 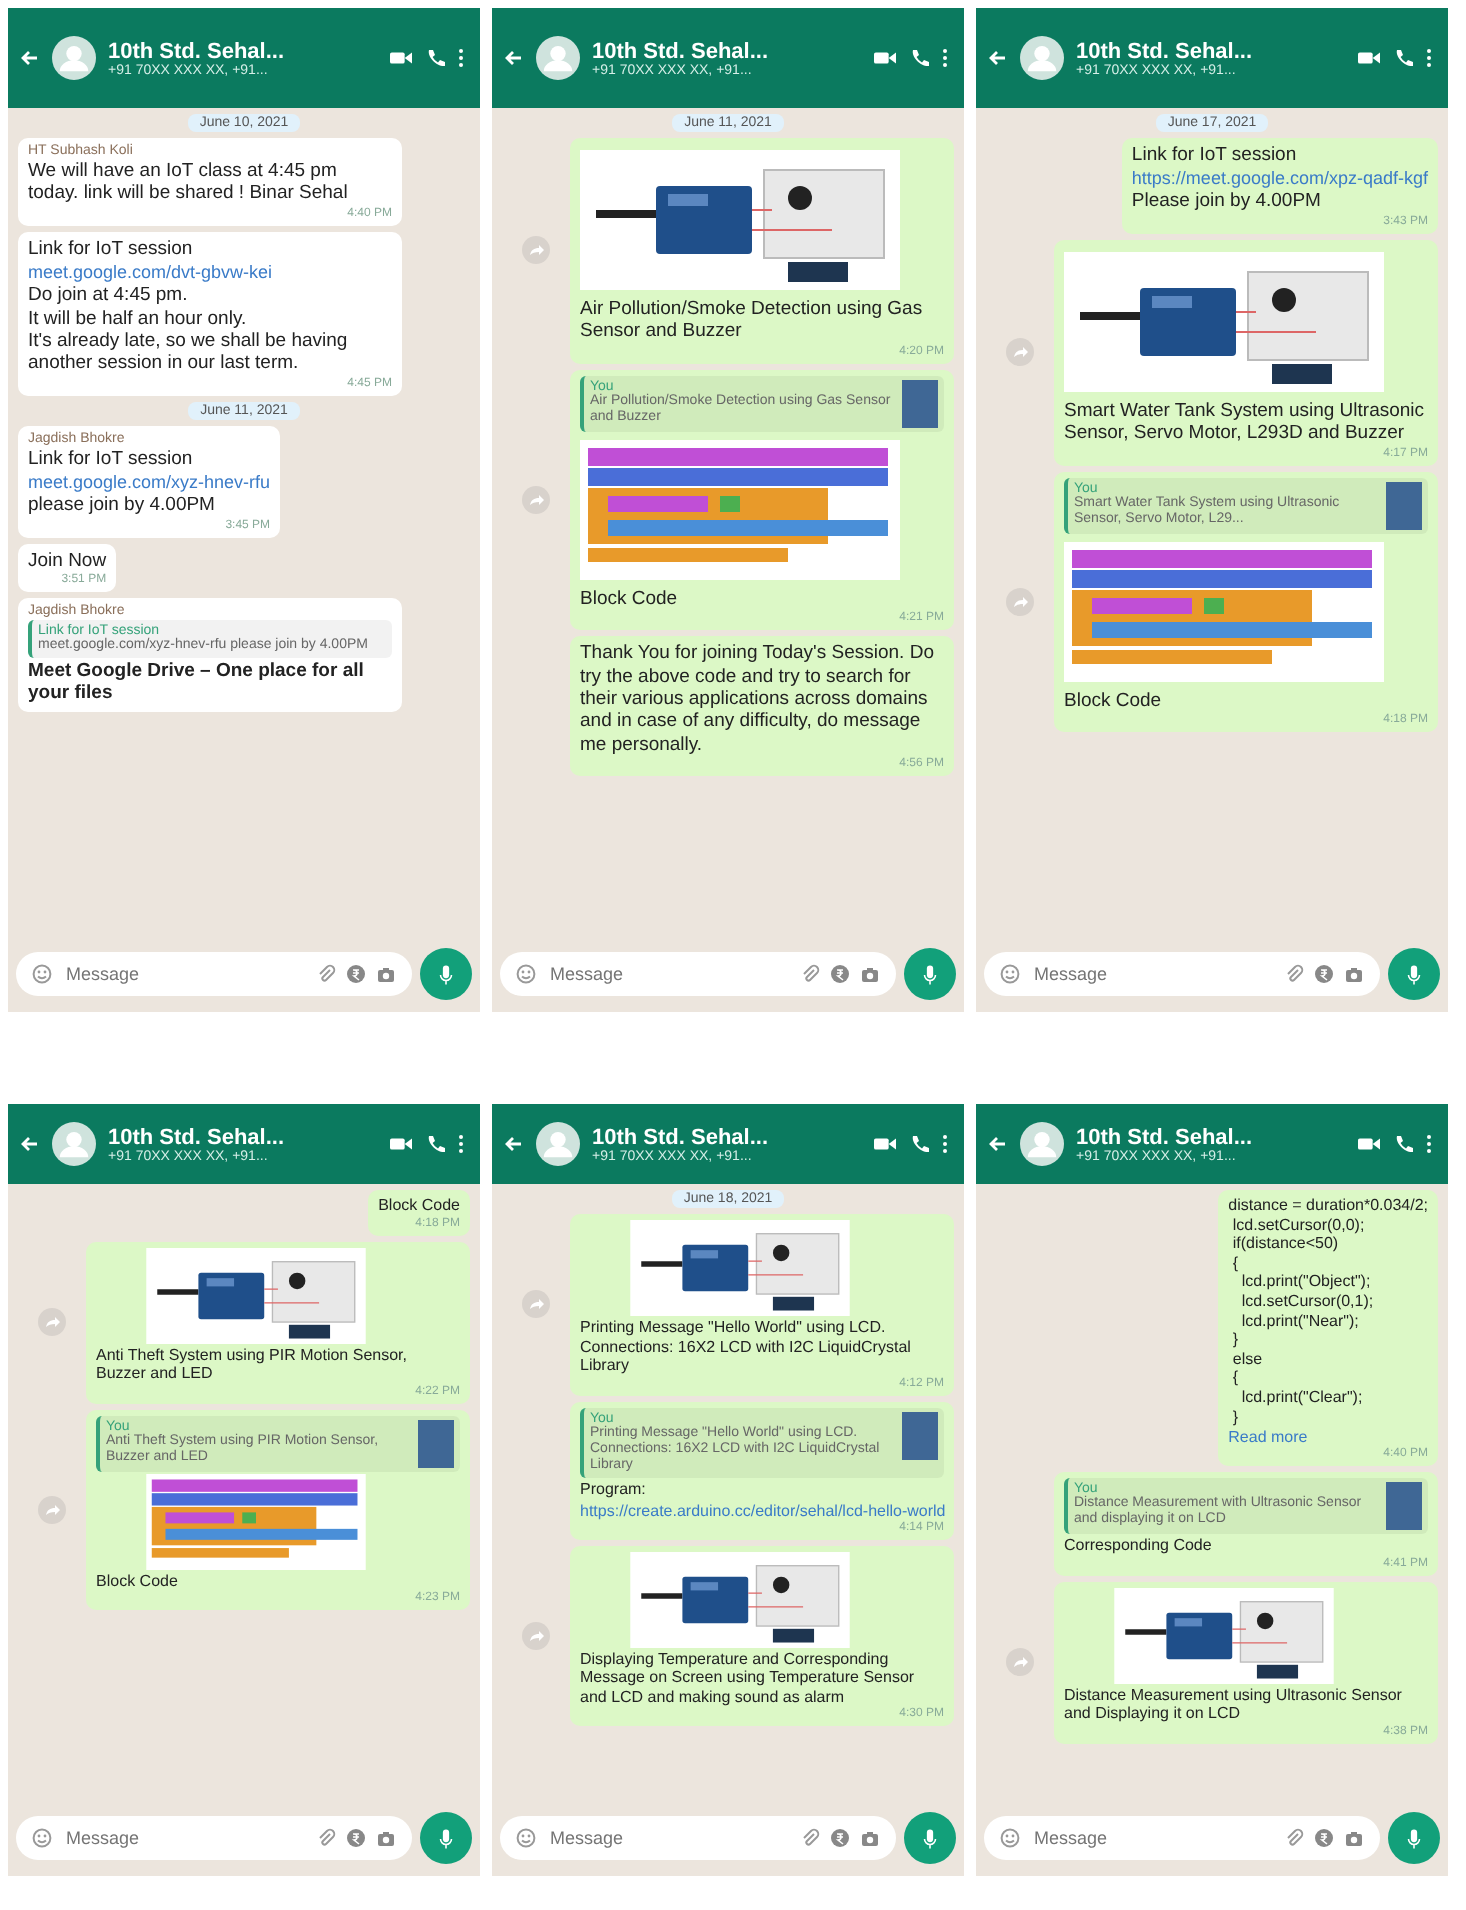 What do you see at coordinates (1139, 1546) in the screenshot?
I see `message-text: Corresponding Code` at bounding box center [1139, 1546].